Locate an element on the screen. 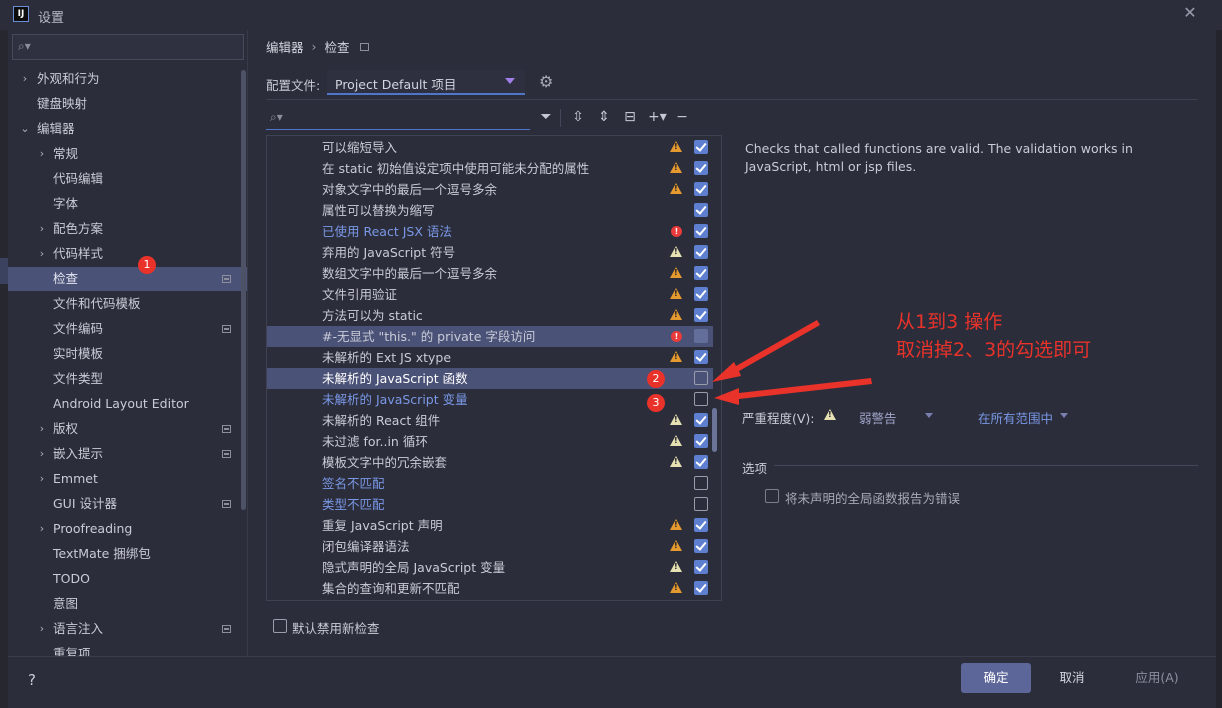 The width and height of the screenshot is (1222, 708). ok-button: 确定 is located at coordinates (996, 678).